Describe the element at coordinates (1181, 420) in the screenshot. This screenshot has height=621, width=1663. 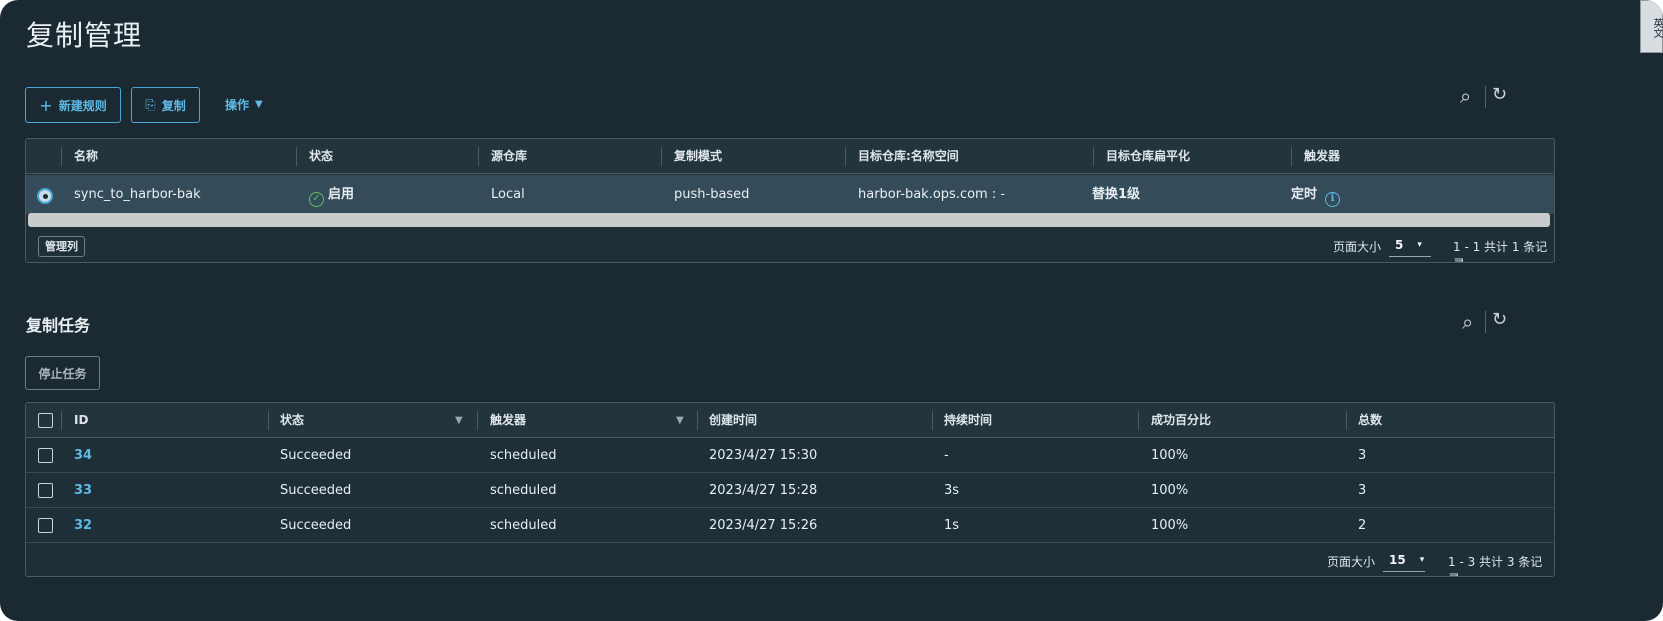
I see `col-success: 成功百分比` at that location.